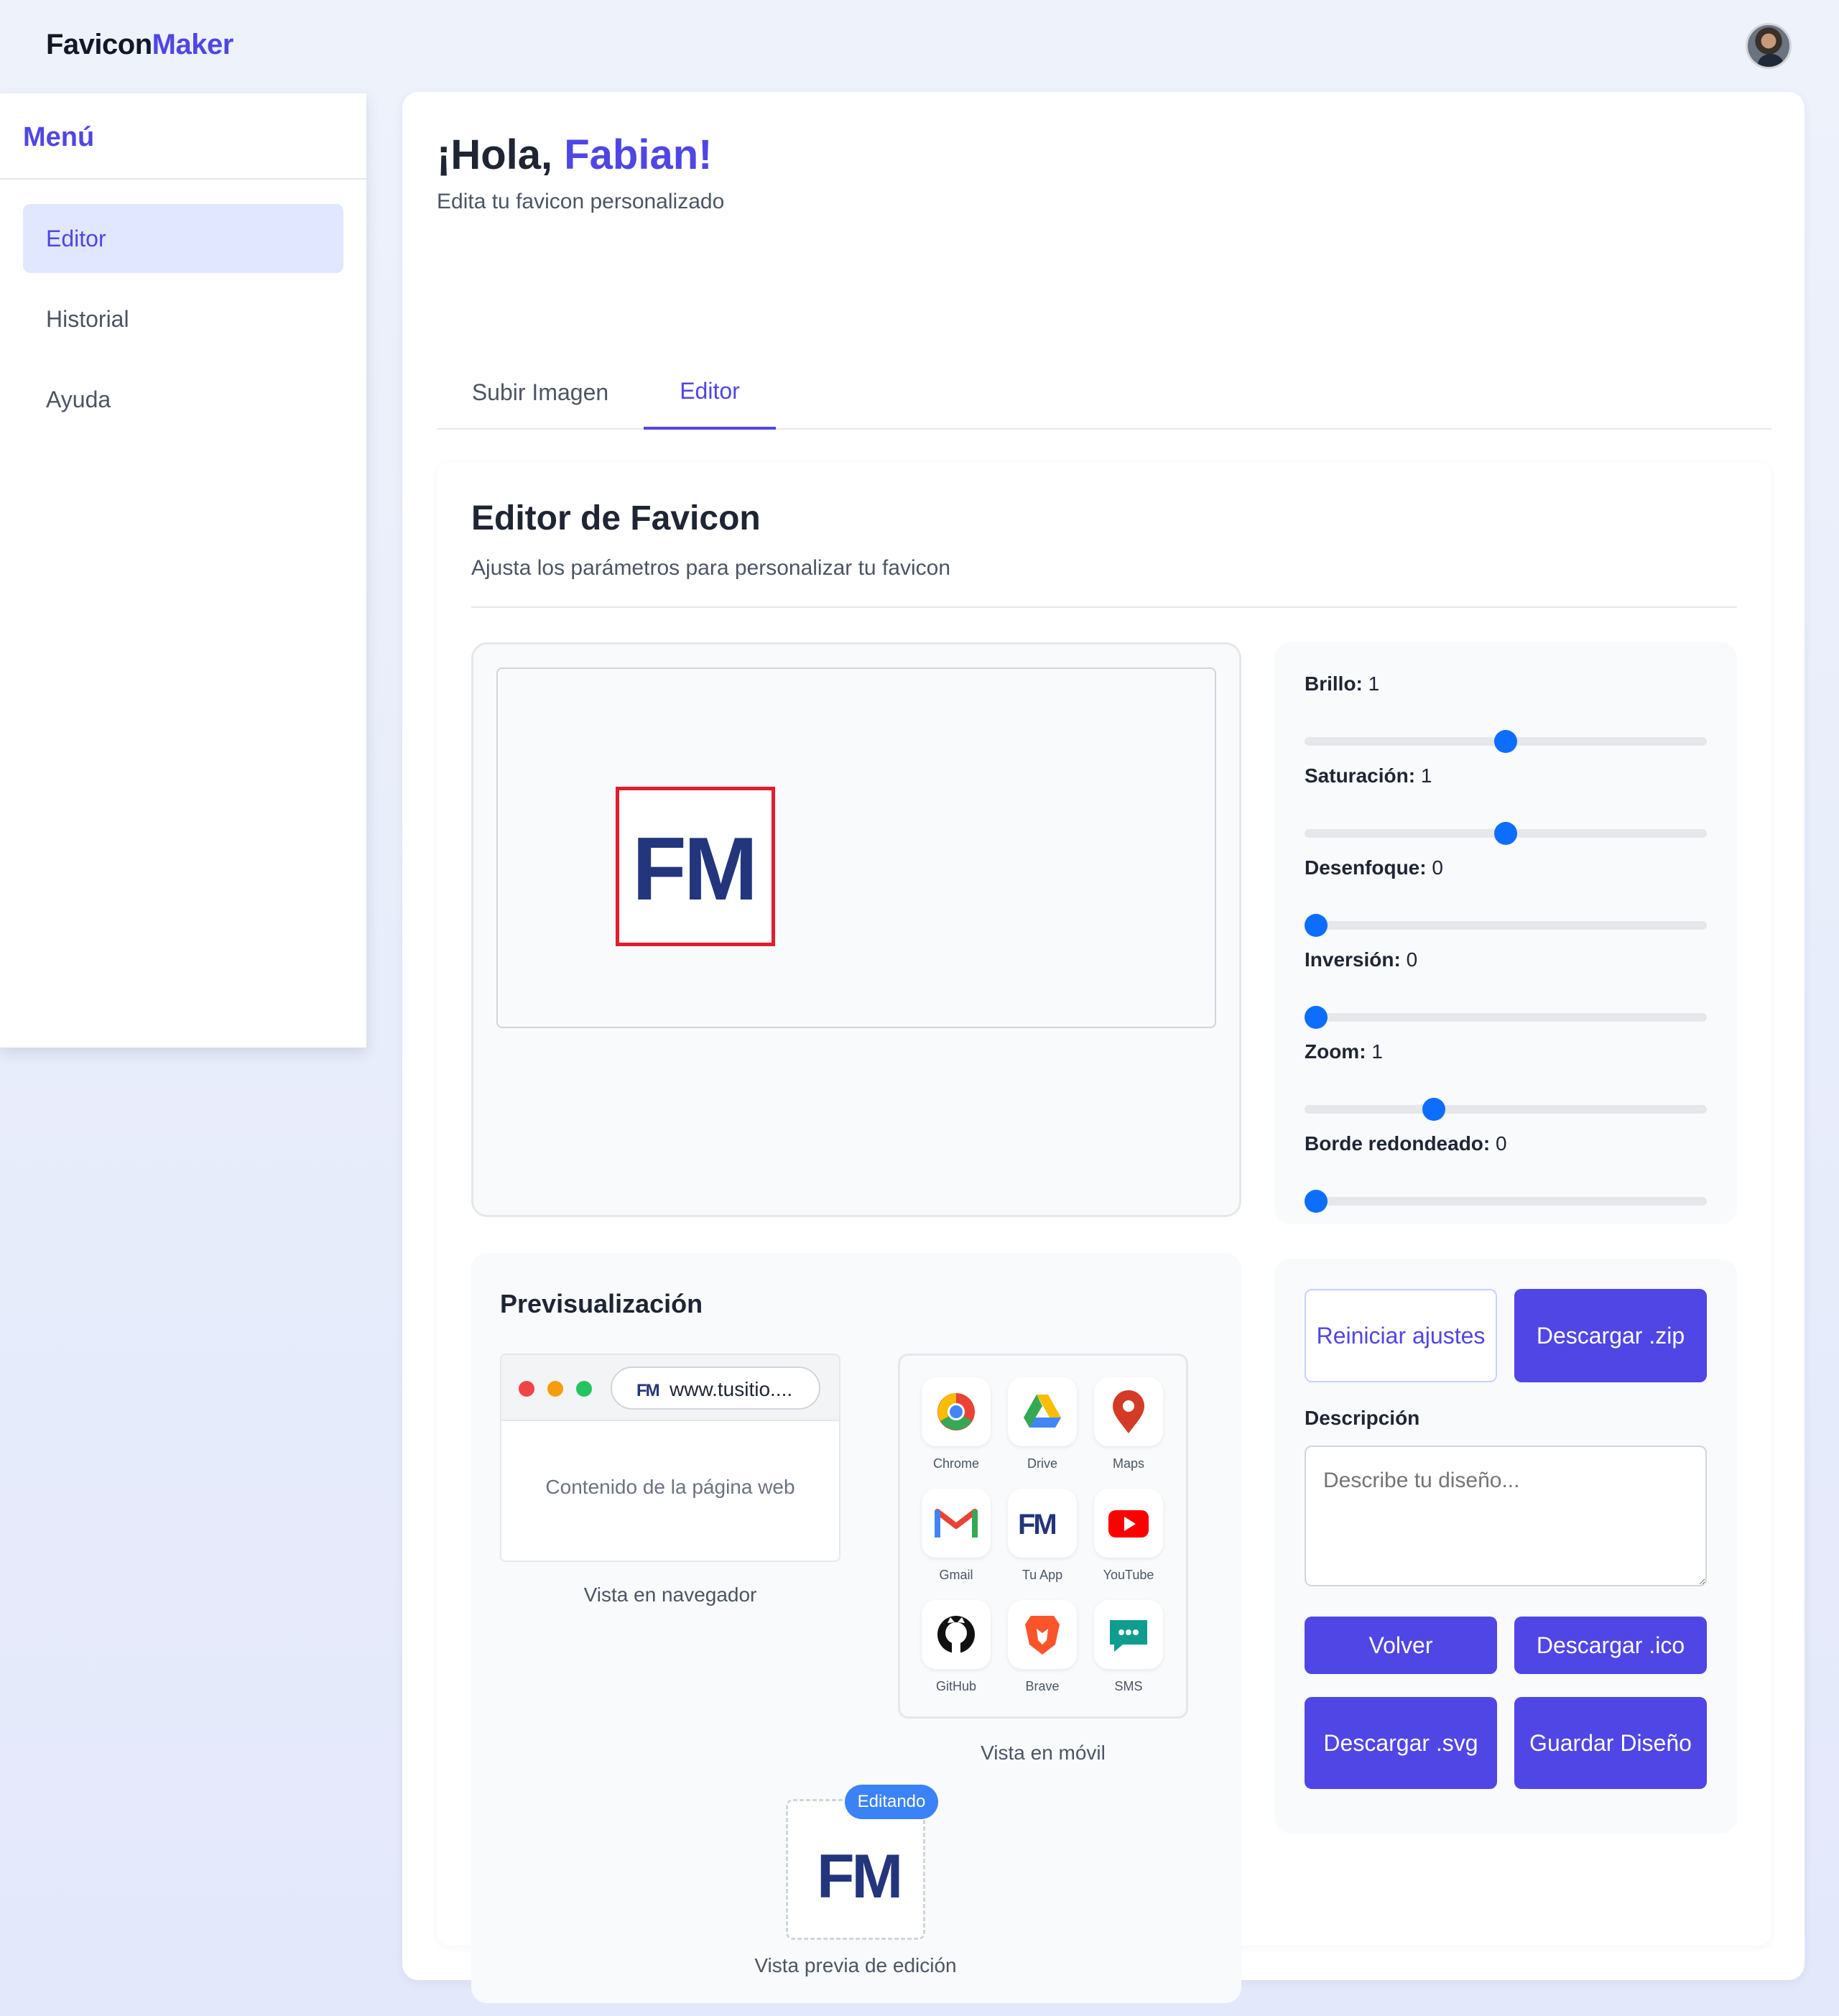 The image size is (1839, 2016). Describe the element at coordinates (1336, 1051) in the screenshot. I see `zoom-label: Zoom:` at that location.